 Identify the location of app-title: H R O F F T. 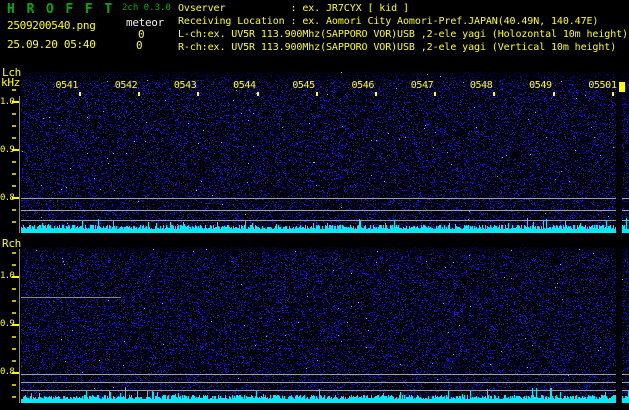
(60, 9).